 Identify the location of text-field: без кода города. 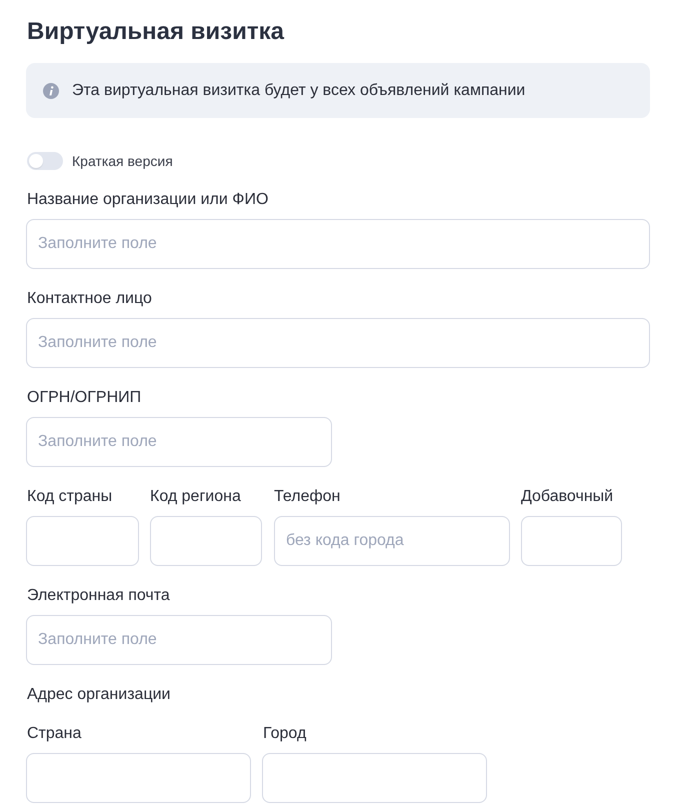
(392, 541).